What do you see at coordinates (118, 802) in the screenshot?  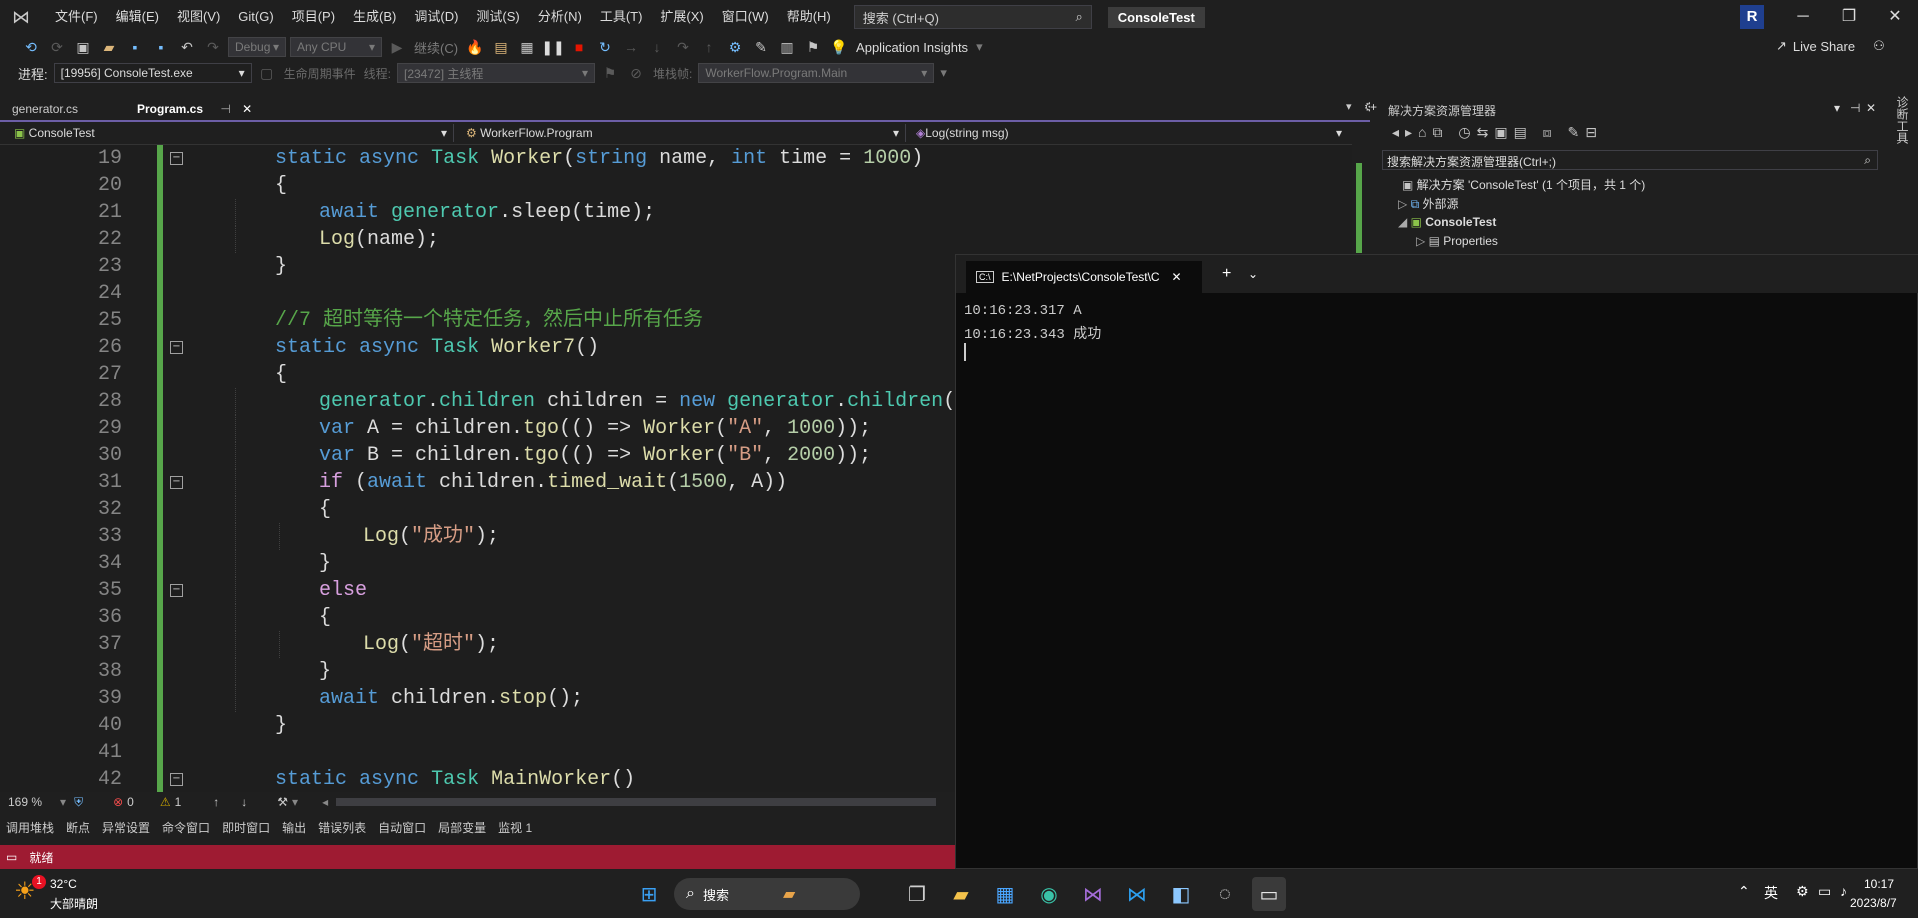 I see `error-icon: ⊗` at bounding box center [118, 802].